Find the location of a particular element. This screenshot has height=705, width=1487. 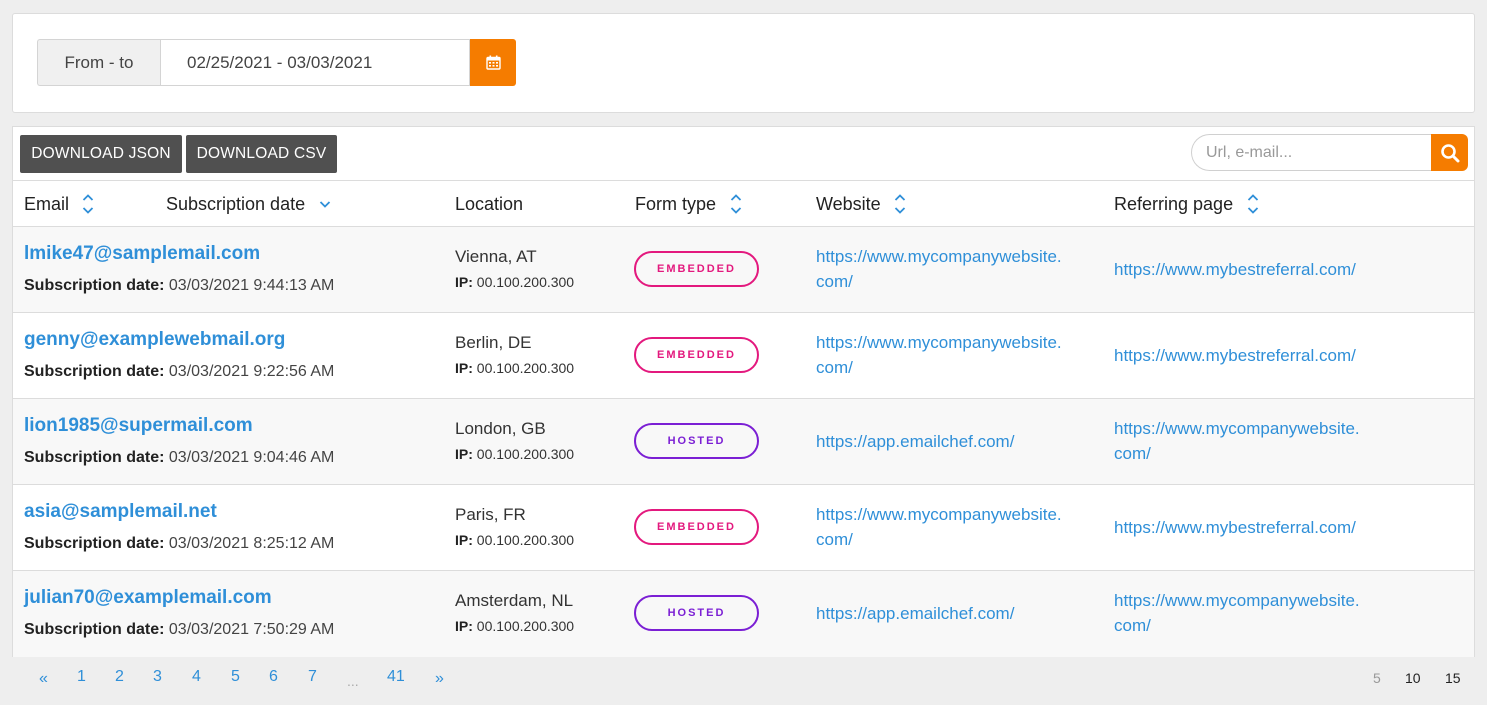

calendar-icon is located at coordinates (493, 62).